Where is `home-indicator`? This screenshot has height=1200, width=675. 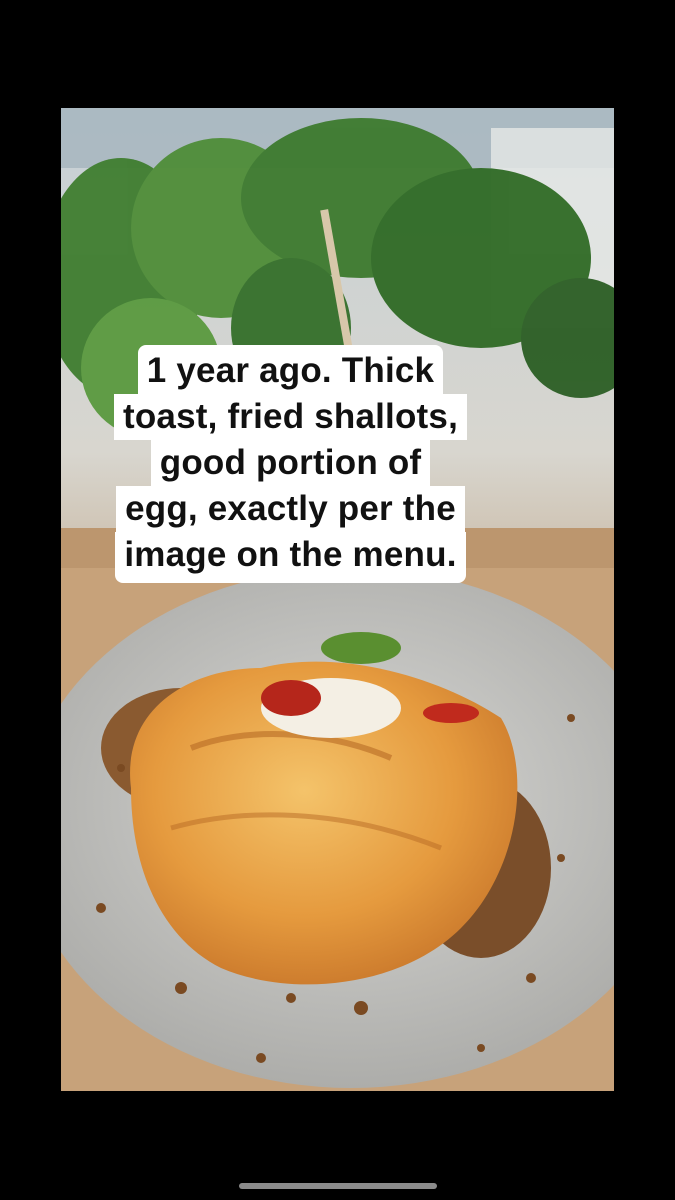 home-indicator is located at coordinates (338, 1186).